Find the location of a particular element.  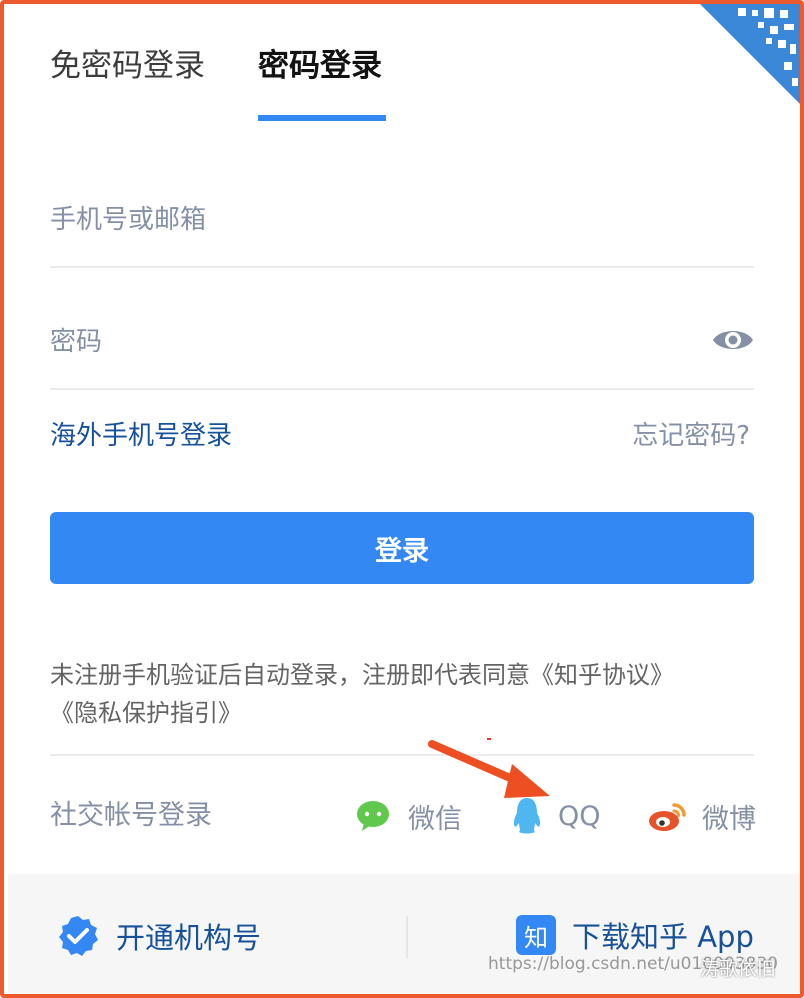

social-login-label: 社交帐号登录 is located at coordinates (131, 815).